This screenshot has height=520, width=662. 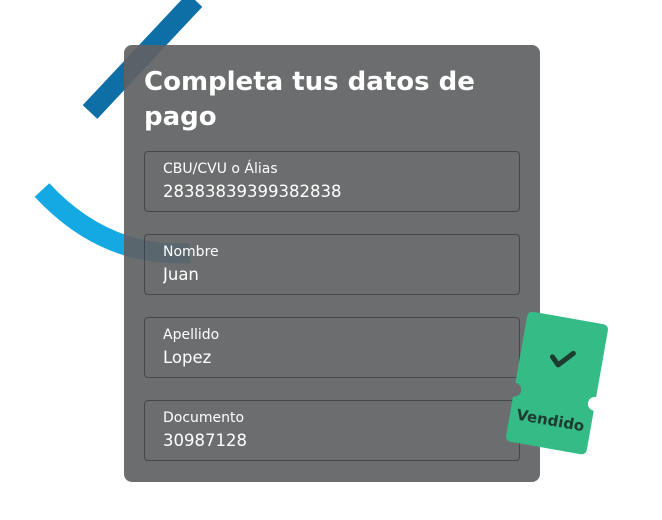 What do you see at coordinates (191, 335) in the screenshot?
I see `apellido-field-label: Apellido` at bounding box center [191, 335].